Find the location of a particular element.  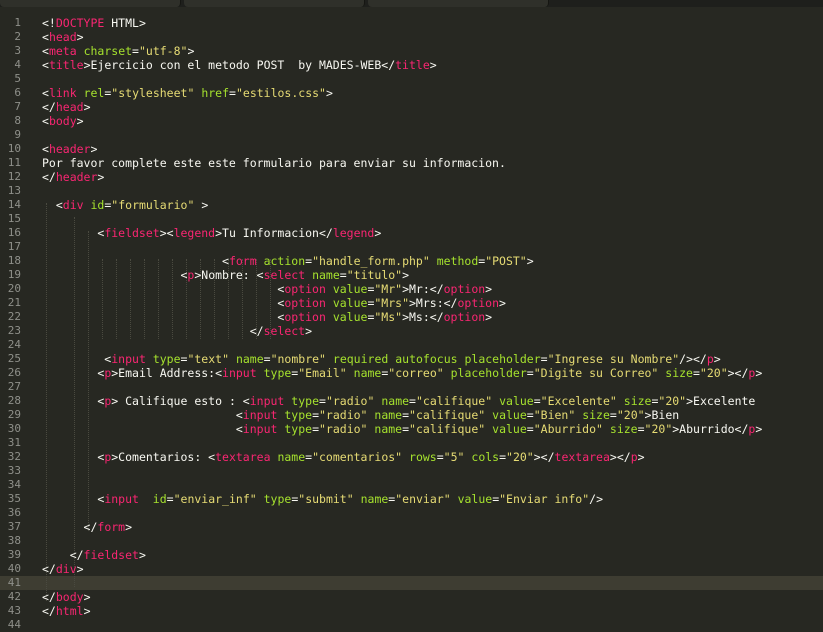

code-token: option is located at coordinates (305, 317).